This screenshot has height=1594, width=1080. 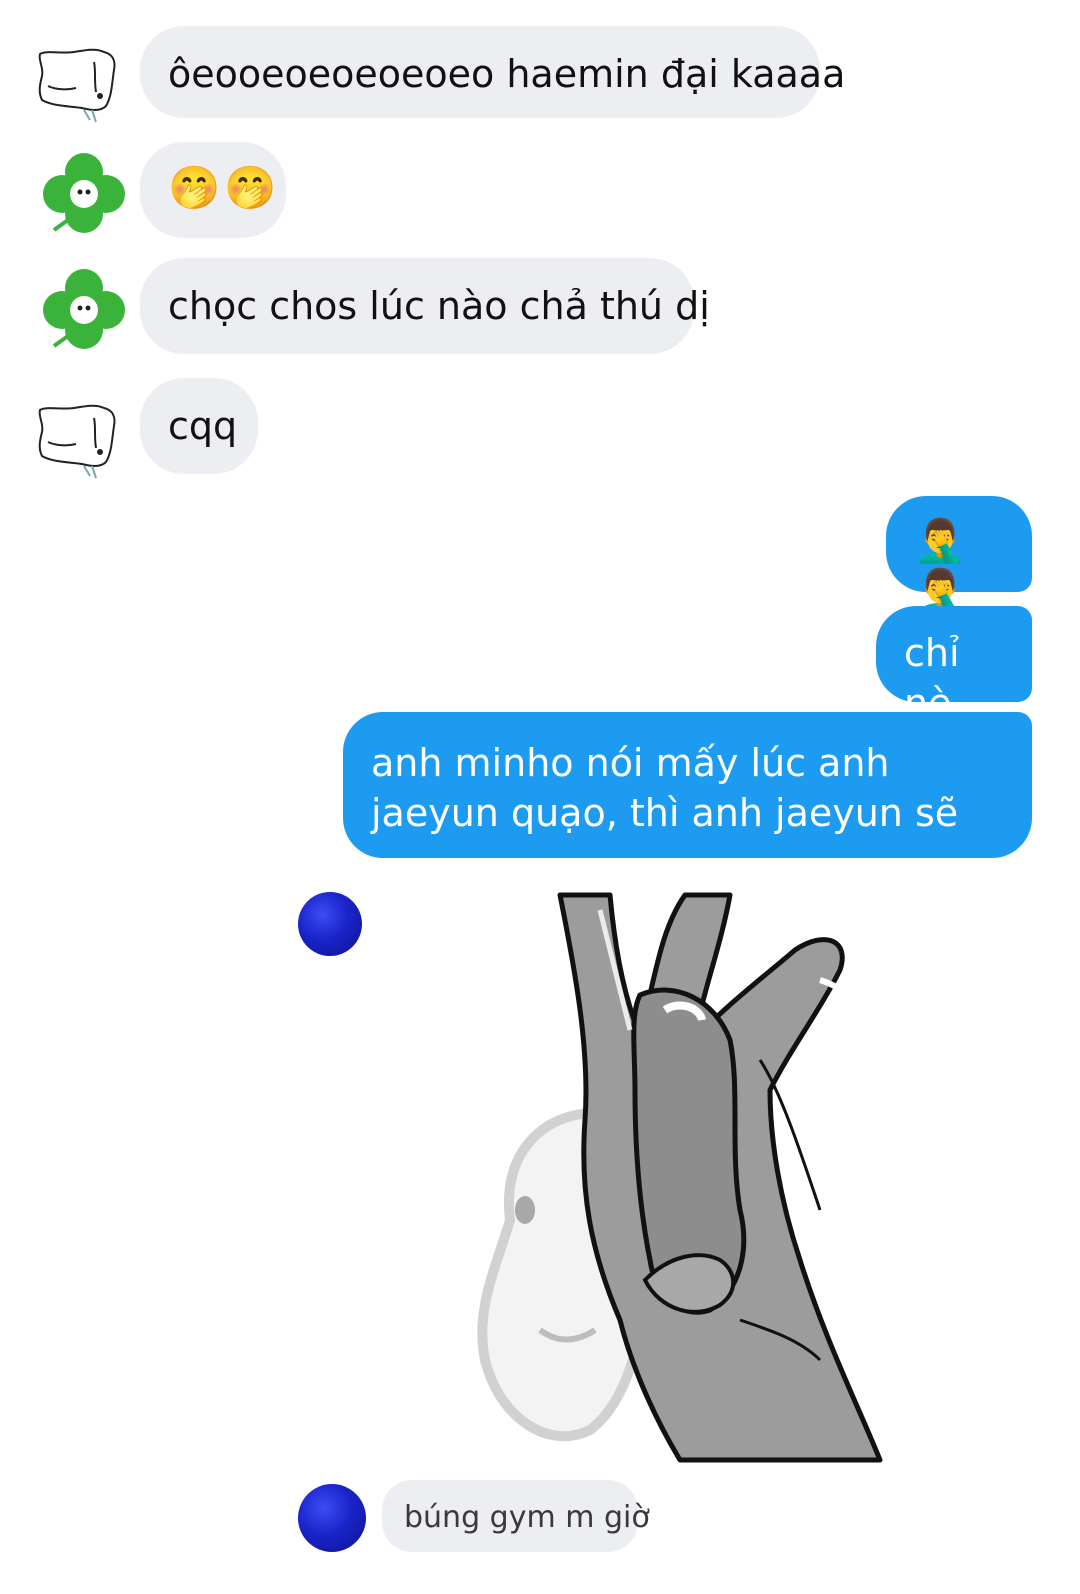 I want to click on message-text: chọc chos lúc nào chả thú dị, so click(x=439, y=306).